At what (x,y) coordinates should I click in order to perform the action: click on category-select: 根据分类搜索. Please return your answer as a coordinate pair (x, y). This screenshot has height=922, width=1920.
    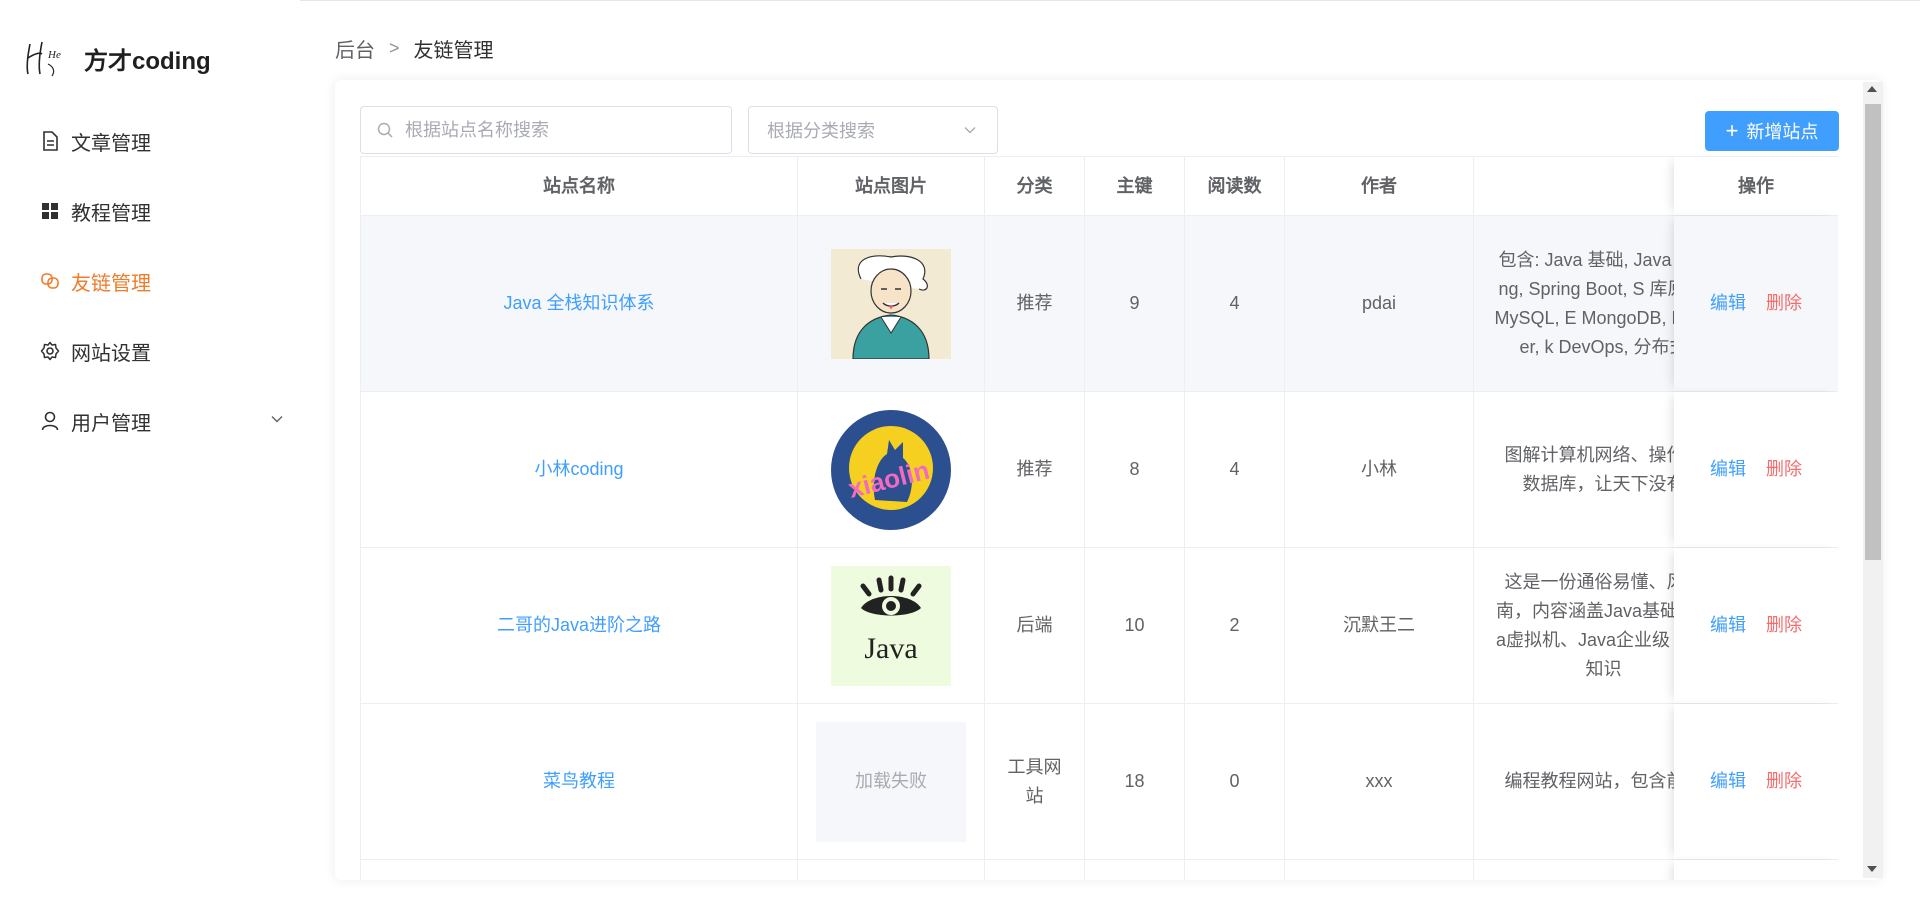
    Looking at the image, I should click on (873, 130).